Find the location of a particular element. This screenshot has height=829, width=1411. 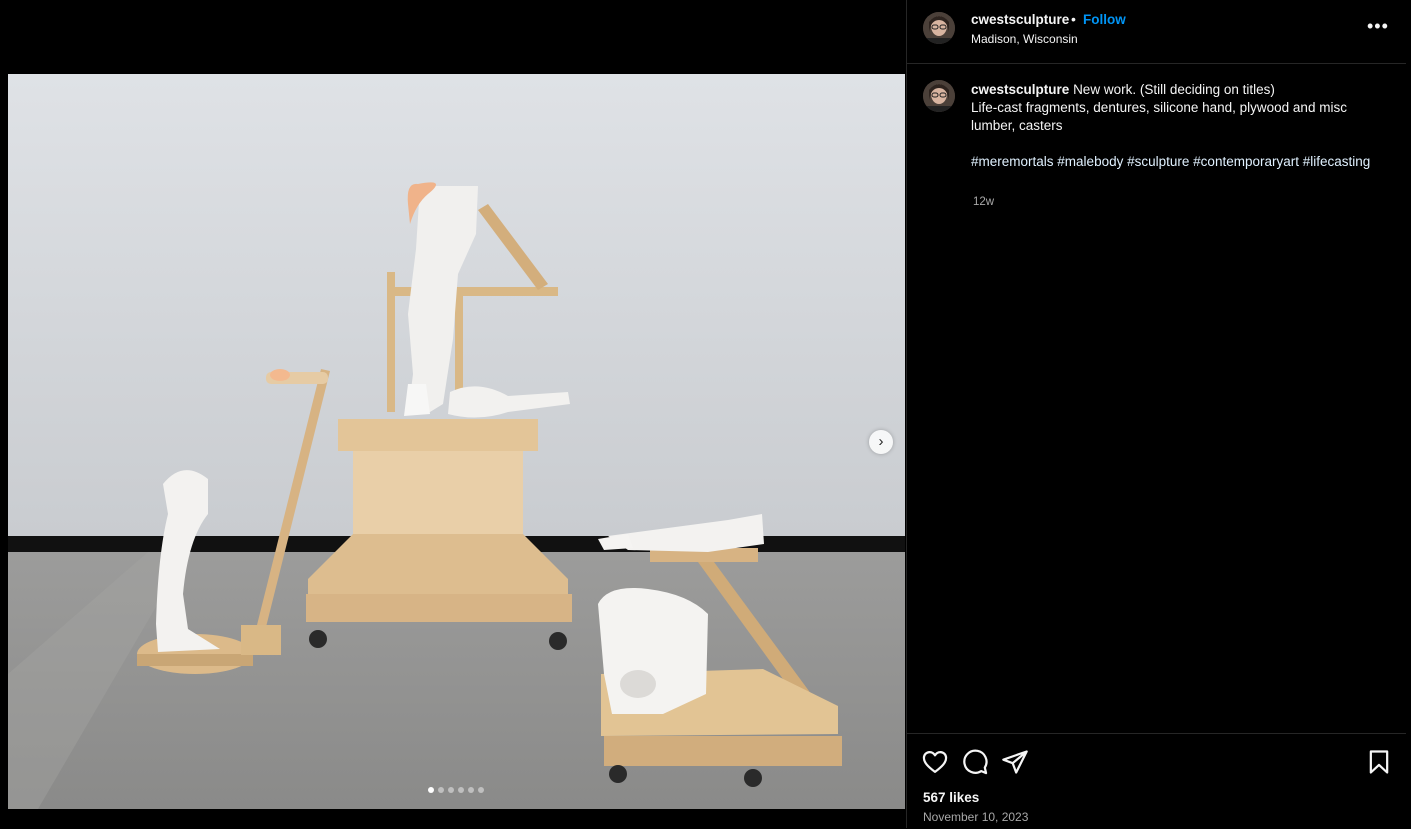

next-image-button: › is located at coordinates (881, 442).